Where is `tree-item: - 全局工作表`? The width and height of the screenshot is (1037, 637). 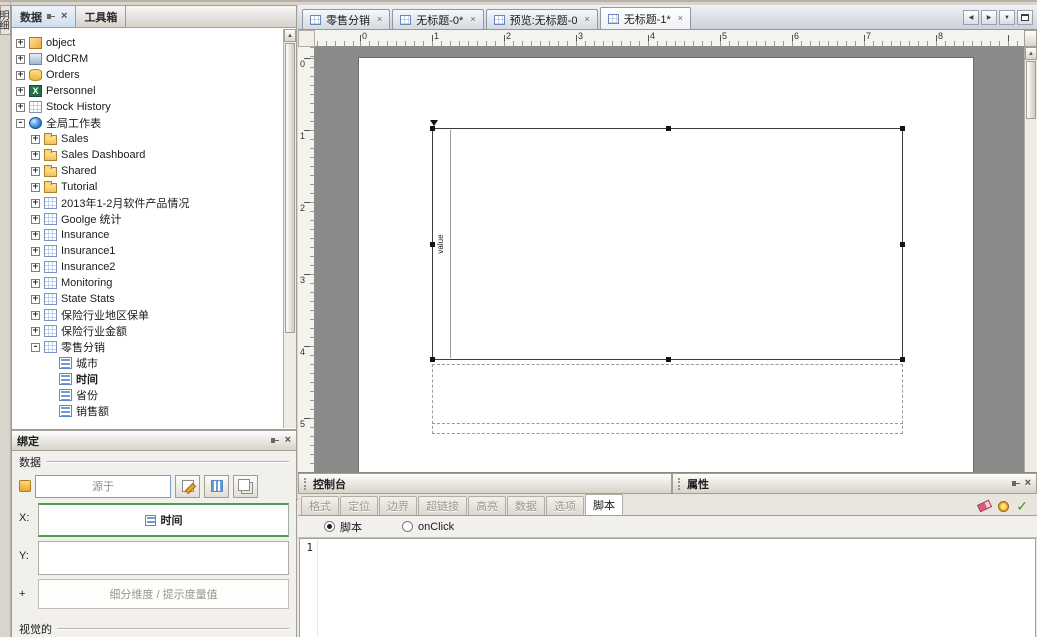 tree-item: - 全局工作表 is located at coordinates (147, 123).